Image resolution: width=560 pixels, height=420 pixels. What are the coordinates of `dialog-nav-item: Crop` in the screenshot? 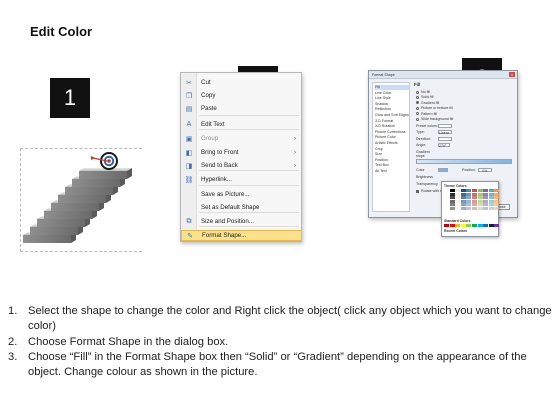 It's located at (392, 149).